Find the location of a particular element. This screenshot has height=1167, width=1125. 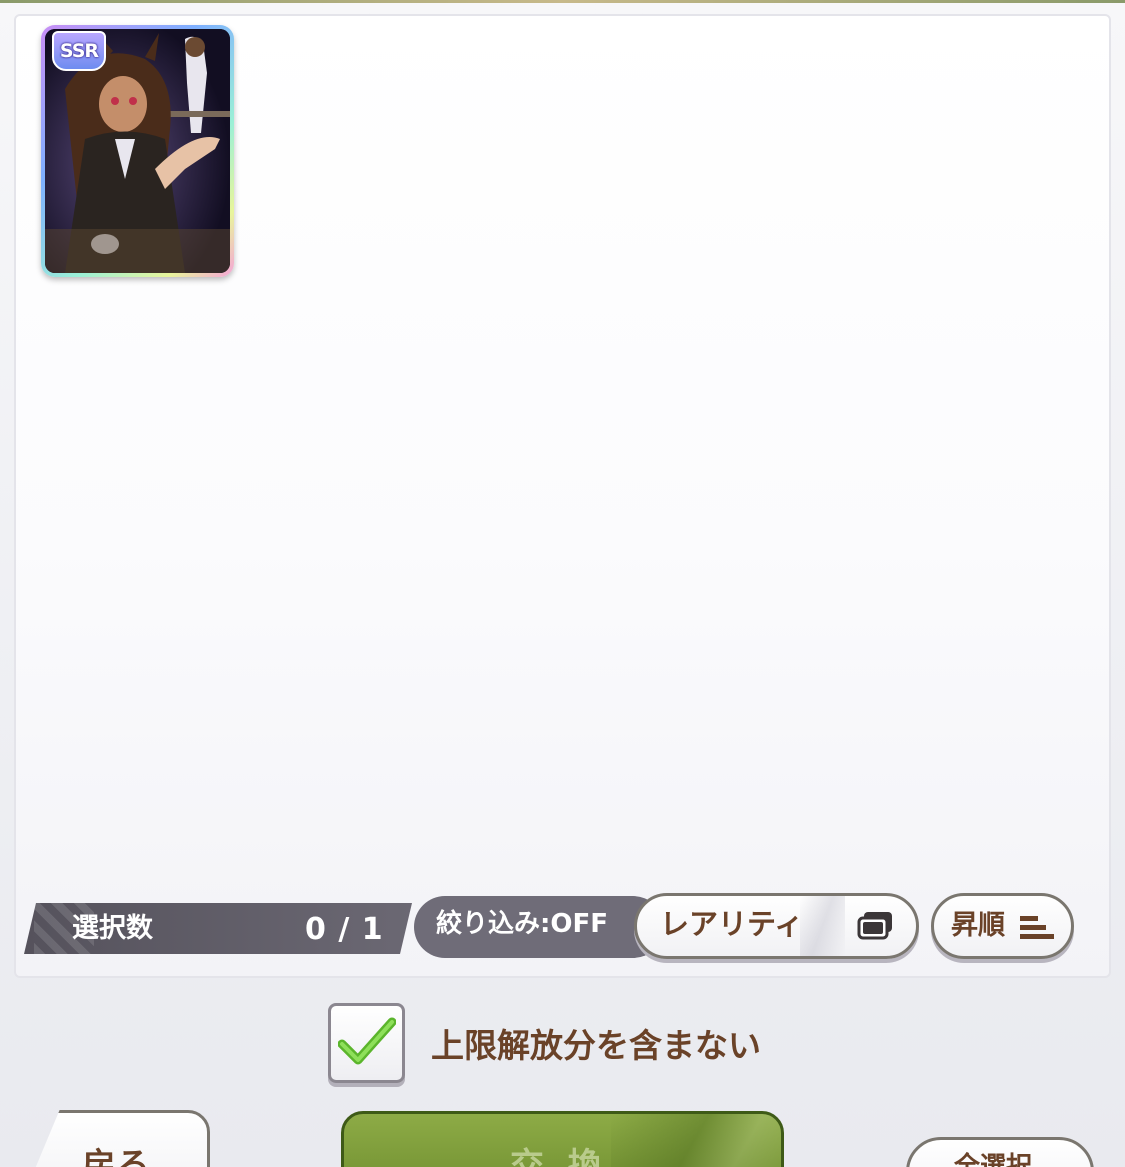

rarity-badge: SSR is located at coordinates (79, 51).